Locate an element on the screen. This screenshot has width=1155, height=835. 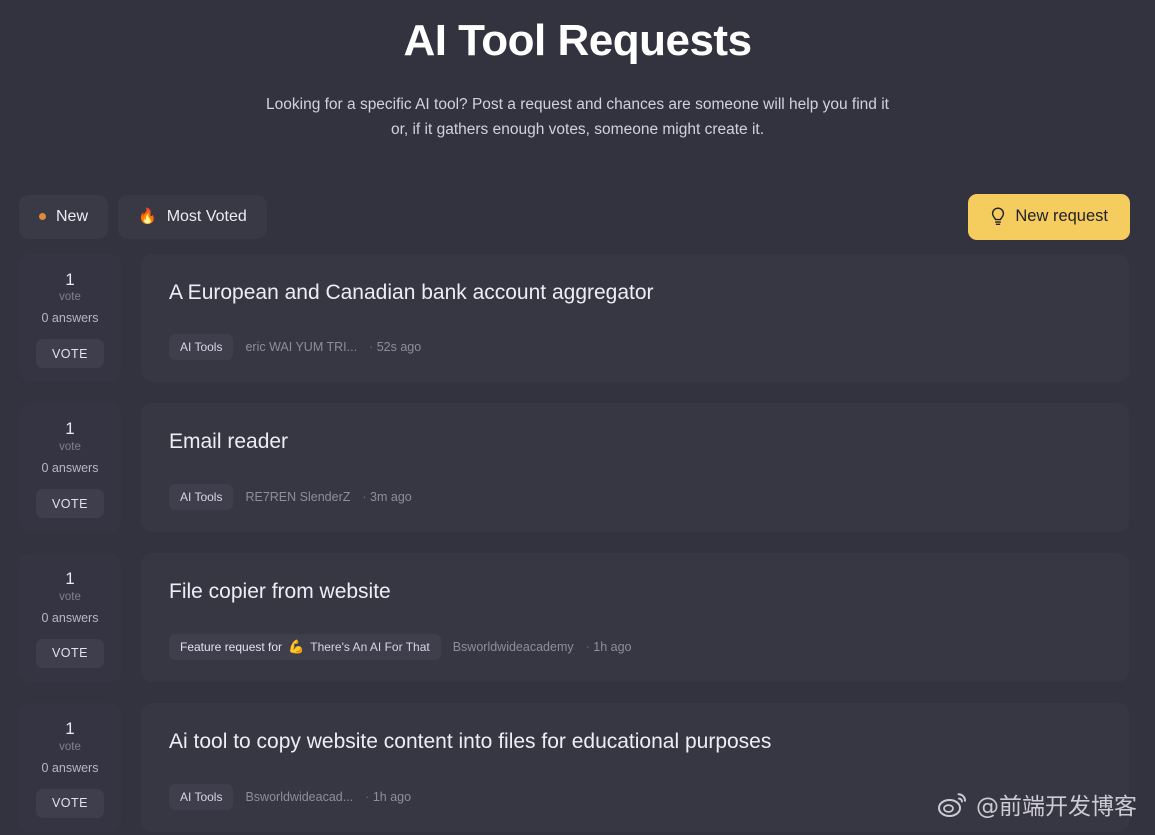
request-meta: AI Tools RE7REN SlenderZ · 3m ago is located at coordinates (635, 497).